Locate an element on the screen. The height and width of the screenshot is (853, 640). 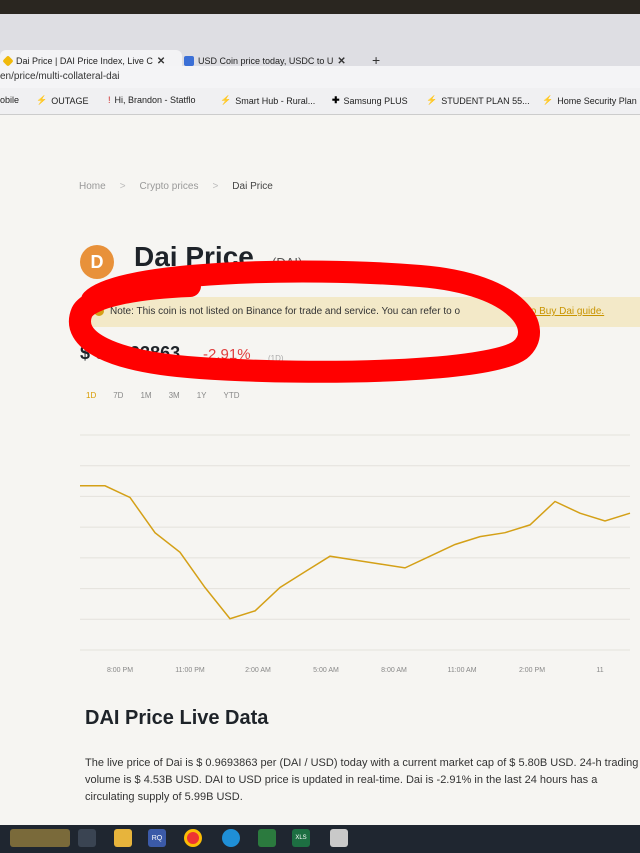
x-tick-label: 11:00 AM is located at coordinates (461, 670).